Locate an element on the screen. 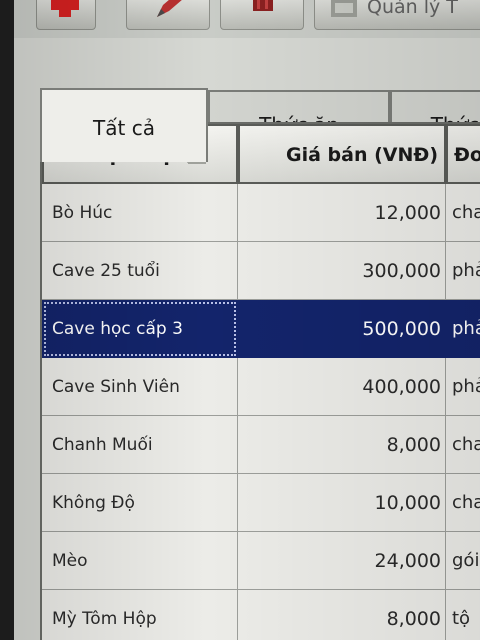 Image resolution: width=480 pixels, height=640 pixels. cell-service-name: Bò Húc is located at coordinates (140, 213).